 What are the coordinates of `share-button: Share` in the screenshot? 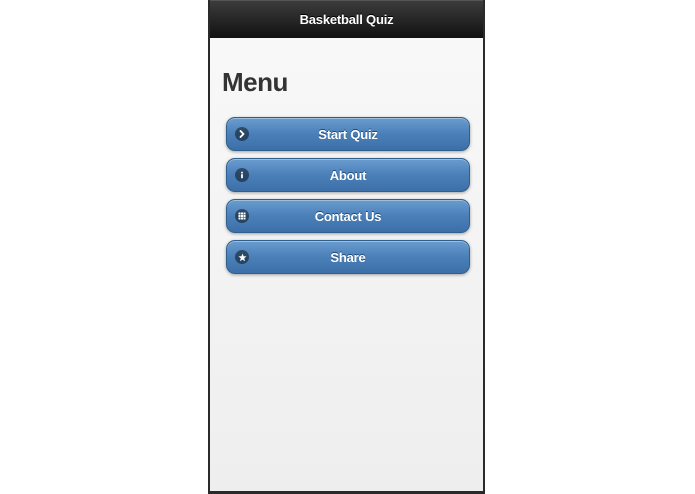 It's located at (348, 257).